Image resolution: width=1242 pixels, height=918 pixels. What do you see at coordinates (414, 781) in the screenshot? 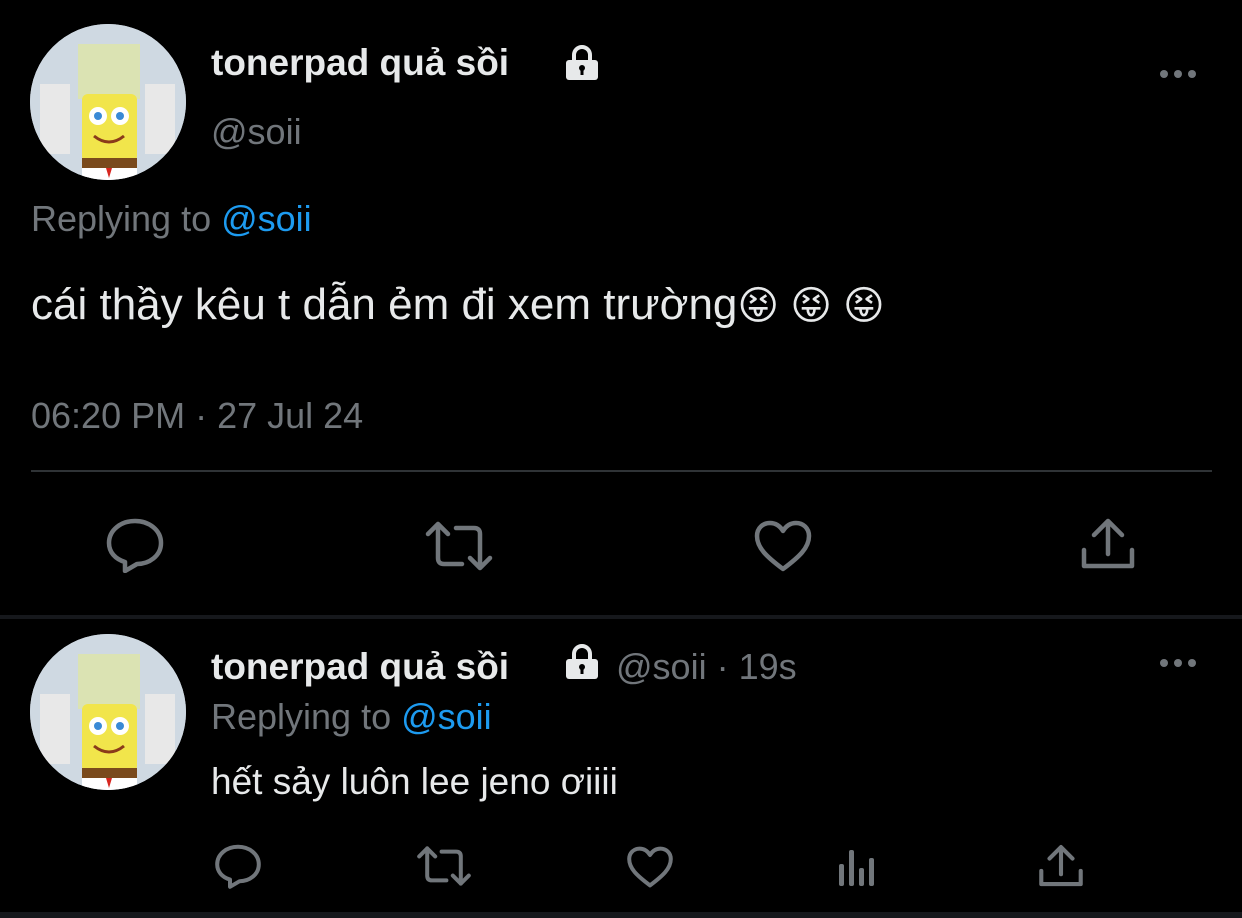
I see `reply-text: hết sảy luôn lee jeno ơiiii` at bounding box center [414, 781].